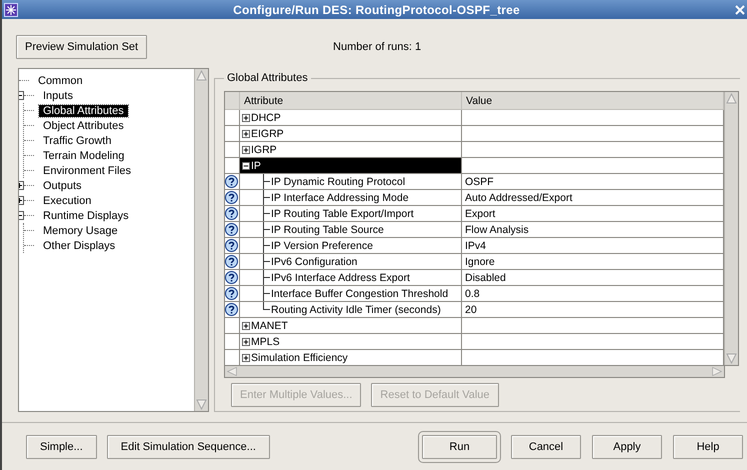  I want to click on table-cell: IPv6 Interface Address Export, so click(340, 278).